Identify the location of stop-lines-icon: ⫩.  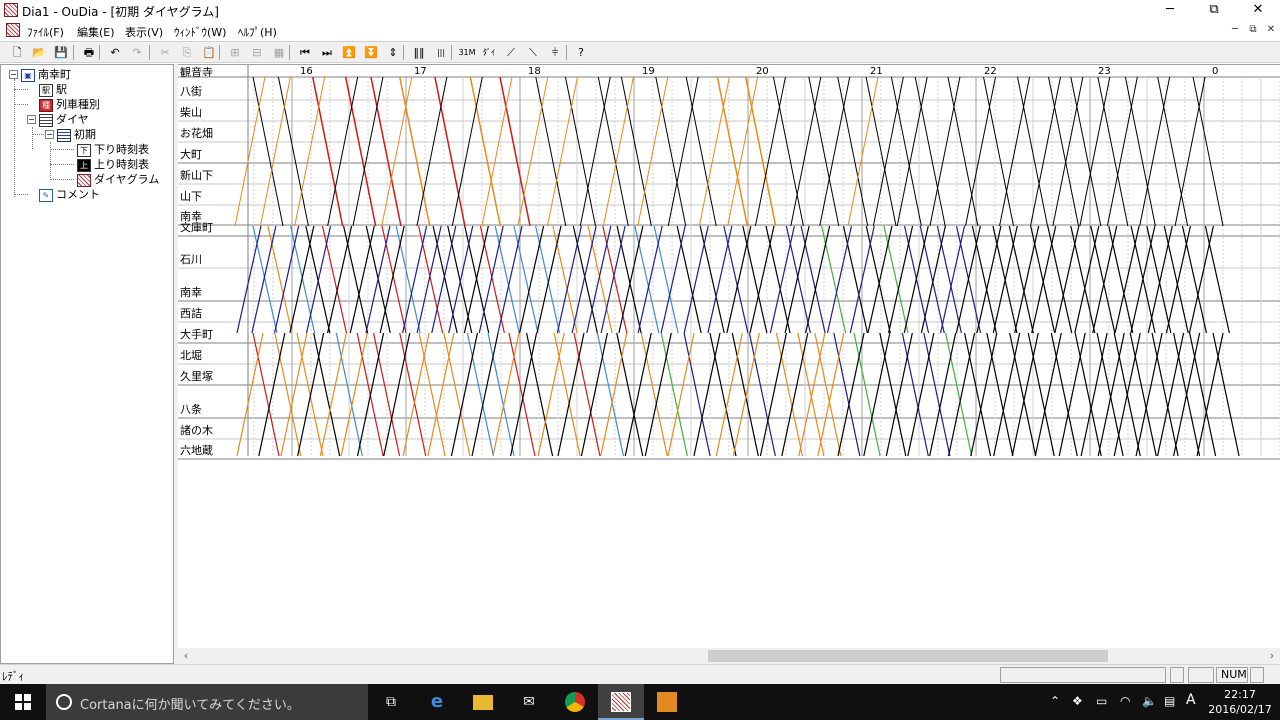
(555, 52).